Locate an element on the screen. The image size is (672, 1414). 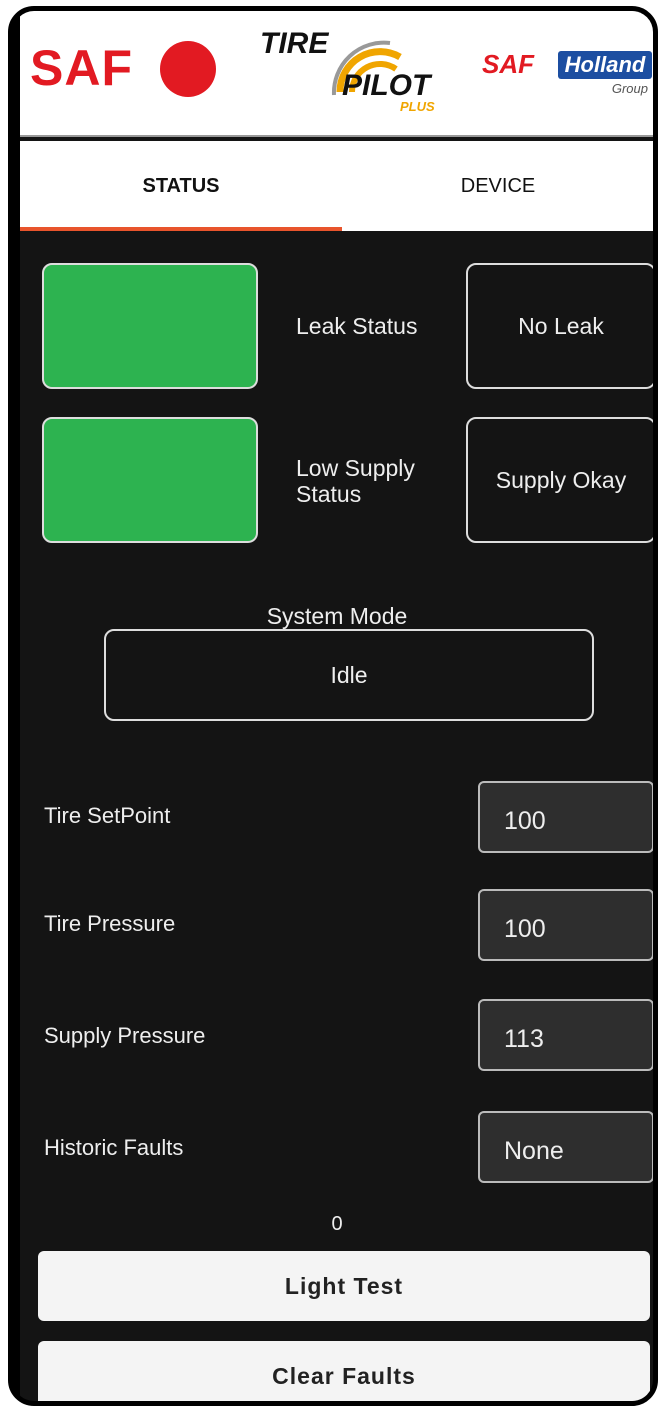
tab-bar: STATUS DEVICE is located at coordinates (336, 186).